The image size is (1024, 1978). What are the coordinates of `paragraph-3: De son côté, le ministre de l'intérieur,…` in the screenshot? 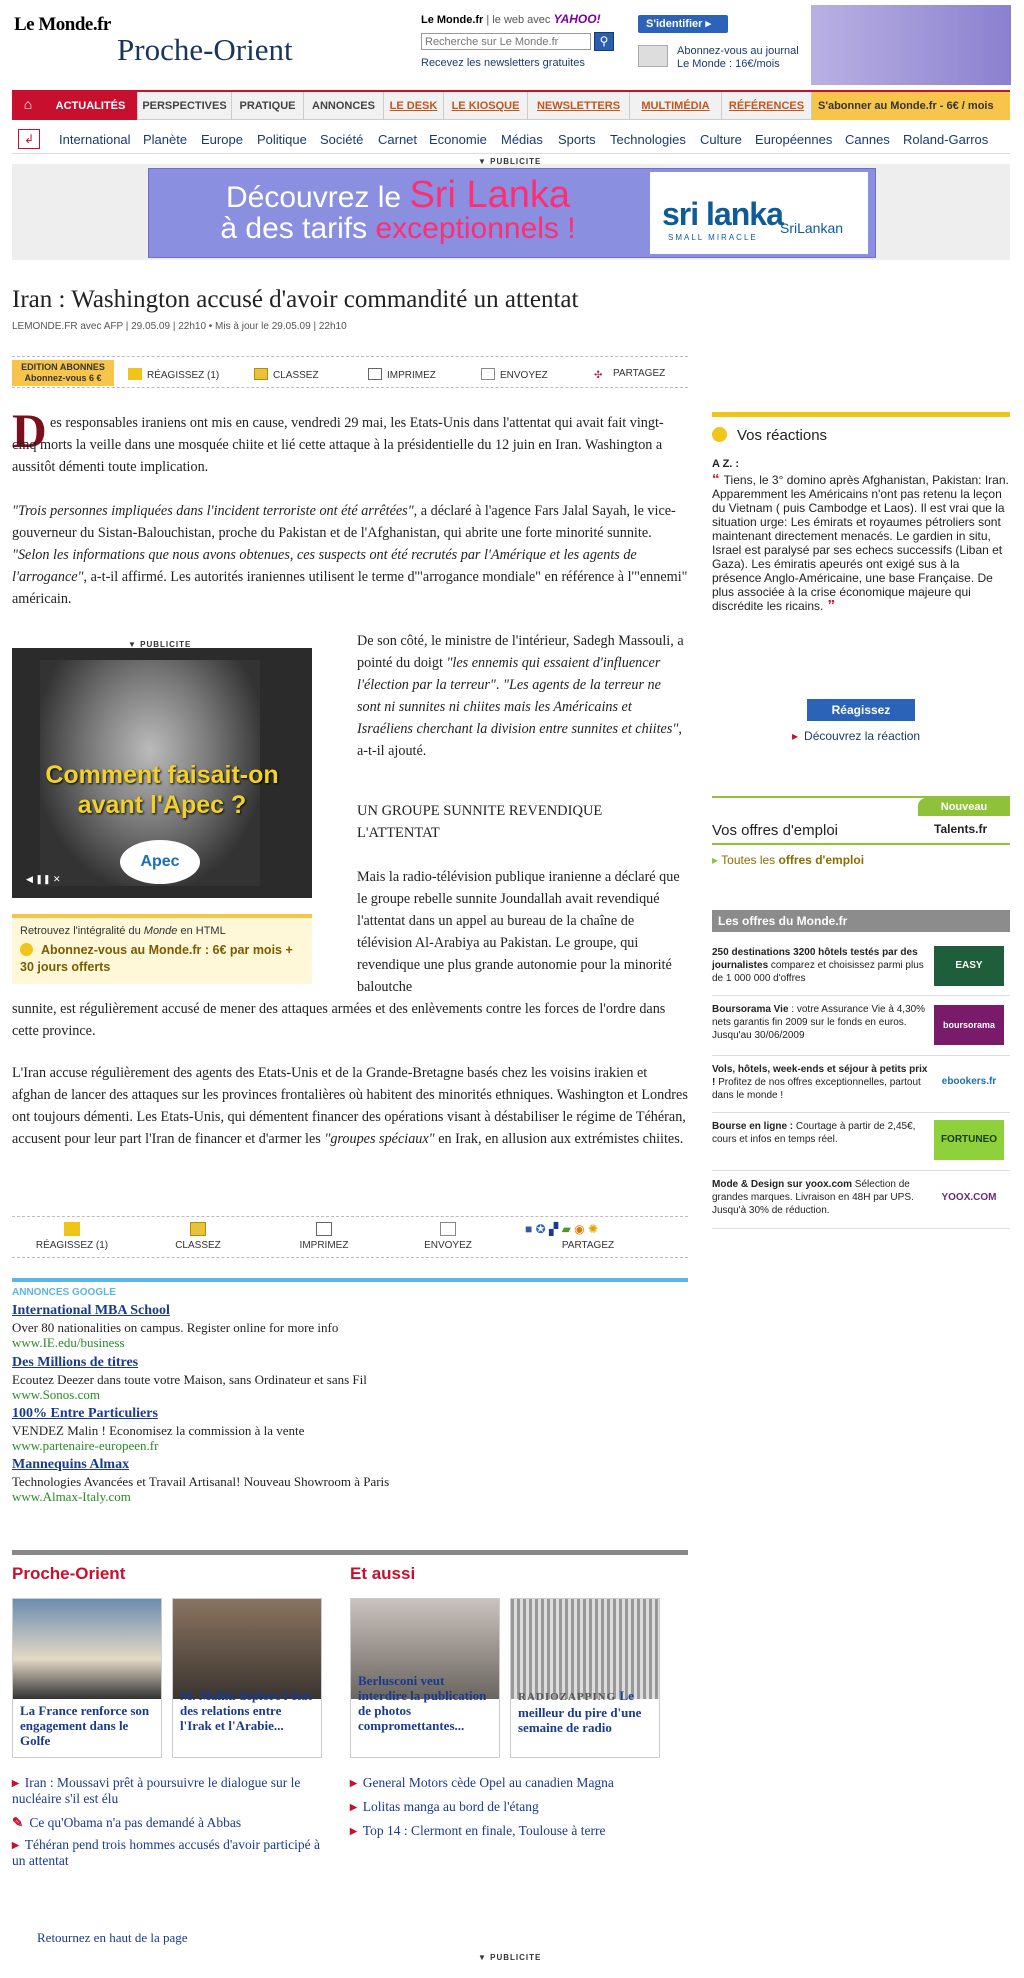 It's located at (520, 696).